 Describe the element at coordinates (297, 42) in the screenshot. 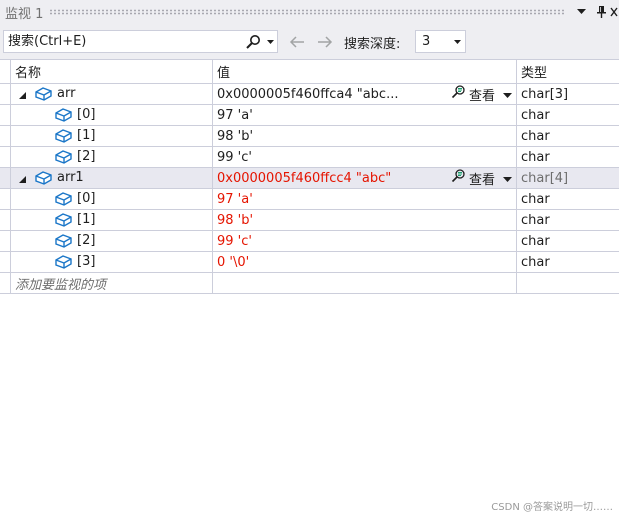

I see `arrow-left-icon` at that location.